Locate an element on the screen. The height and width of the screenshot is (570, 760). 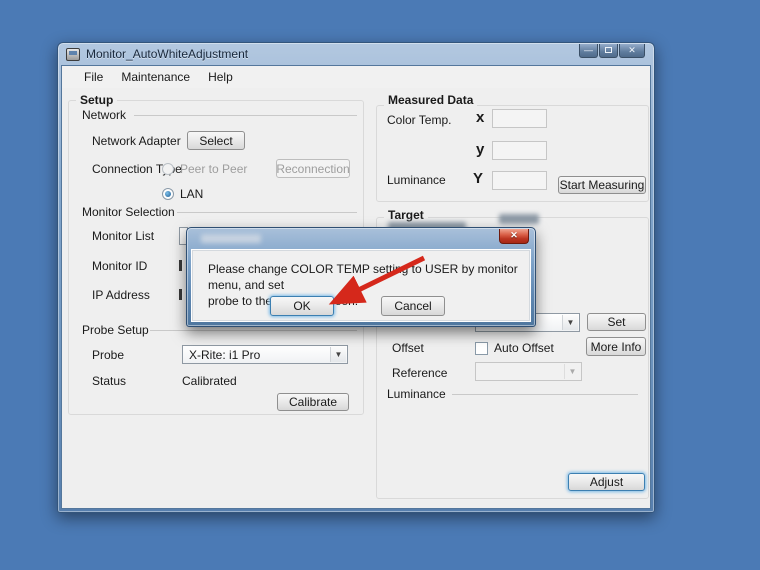
menu-file: File is located at coordinates (93, 77).